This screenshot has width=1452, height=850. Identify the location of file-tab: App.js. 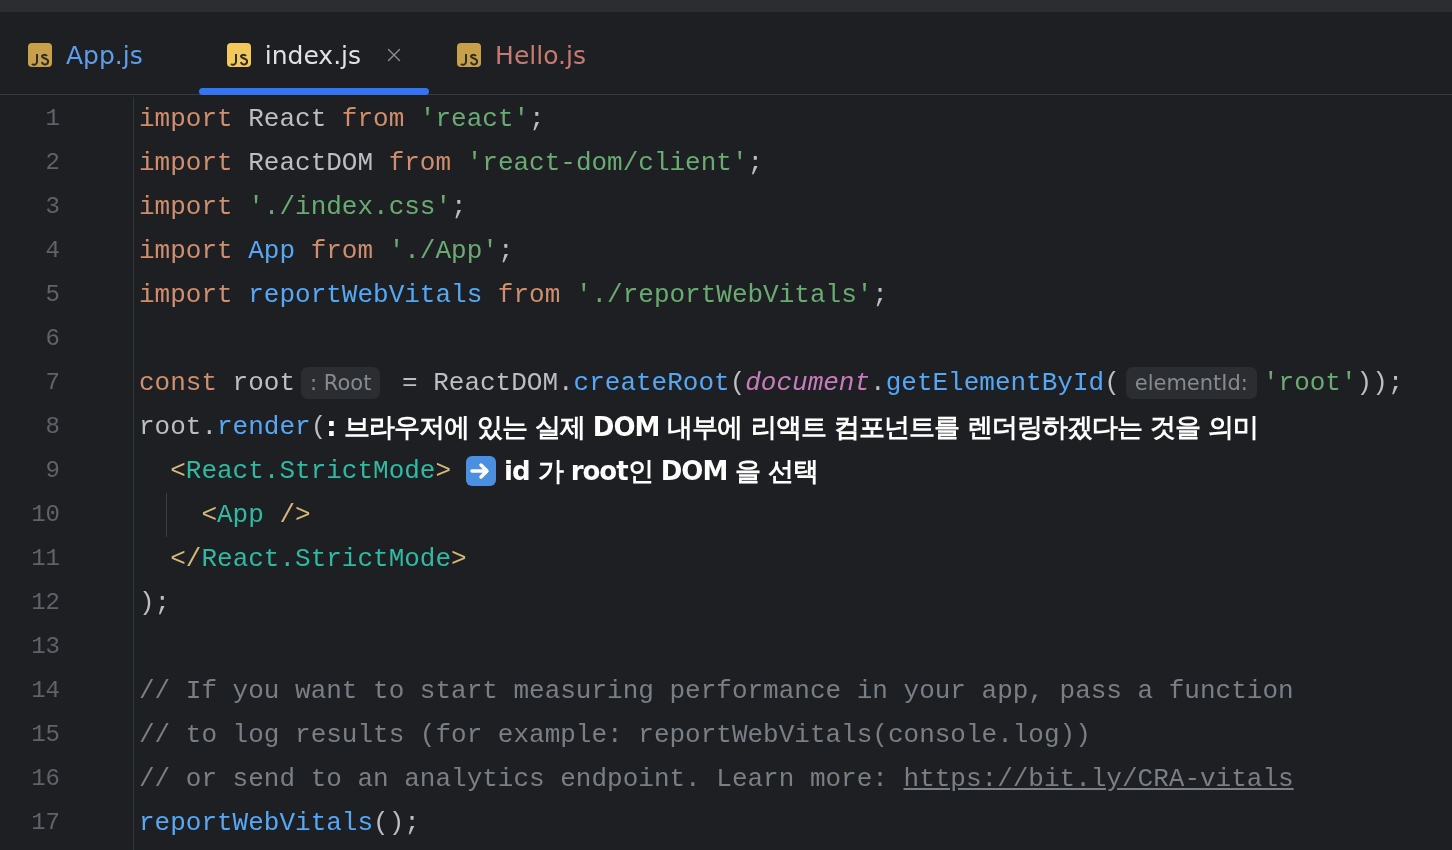
(83, 53).